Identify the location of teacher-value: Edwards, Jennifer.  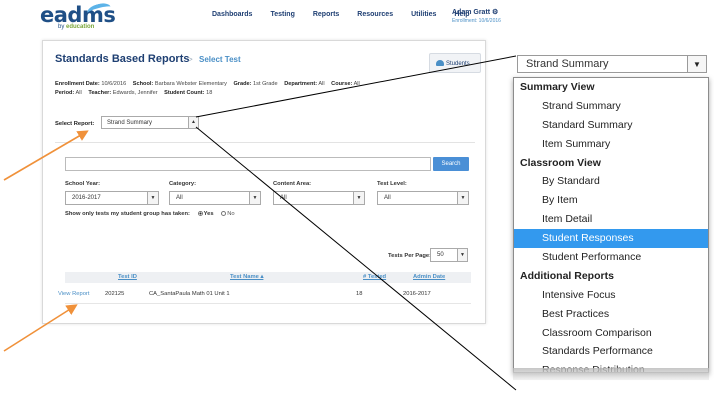
(135, 93).